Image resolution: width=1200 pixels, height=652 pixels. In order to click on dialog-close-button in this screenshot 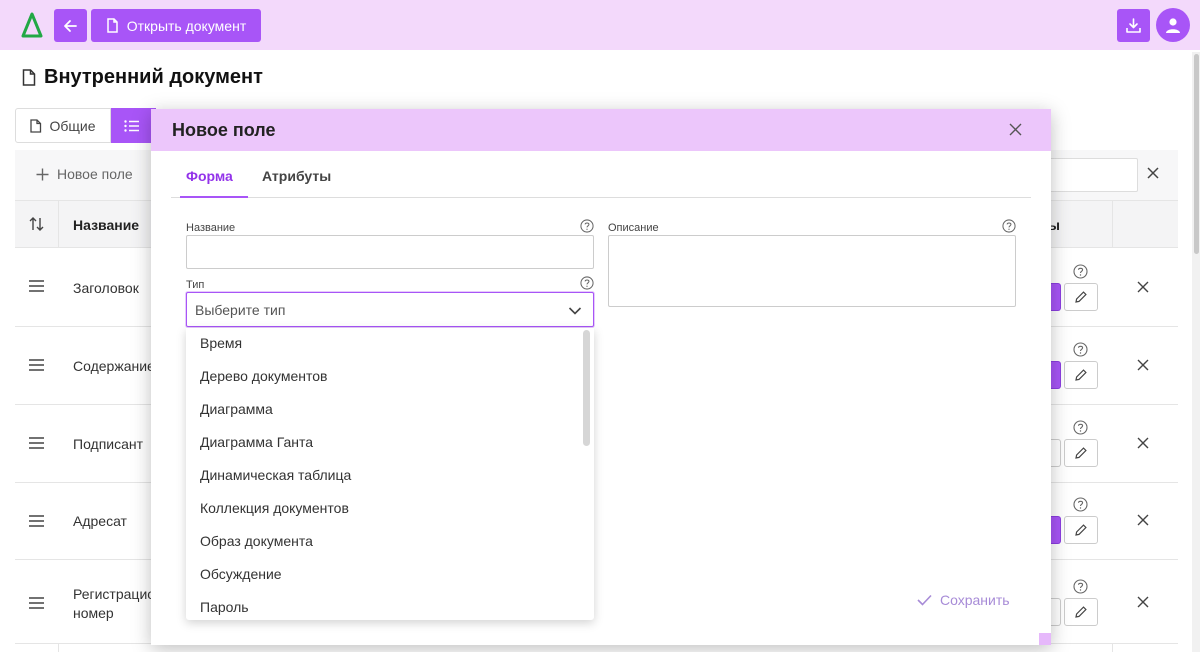, I will do `click(1015, 132)`.